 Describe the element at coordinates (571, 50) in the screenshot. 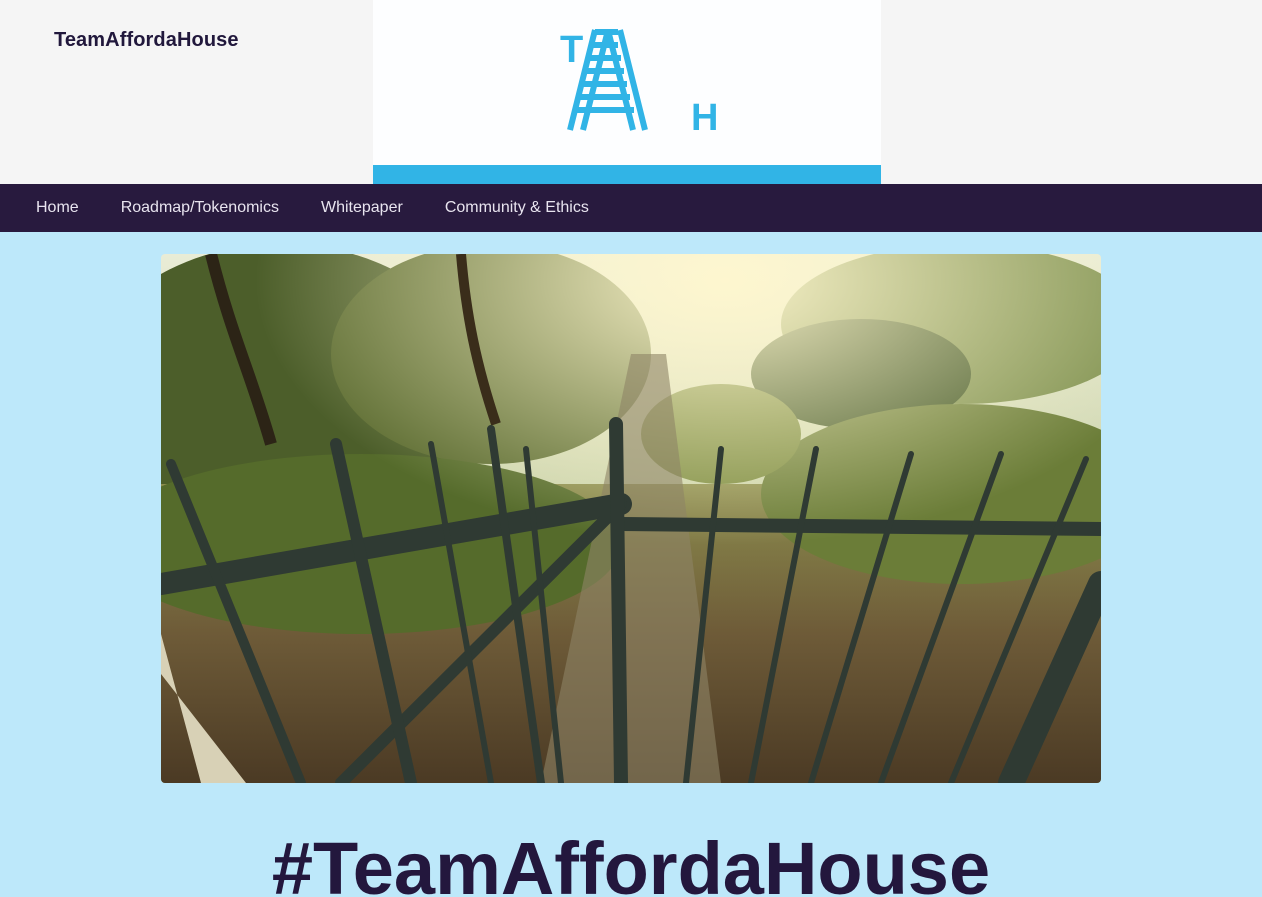

I see `logo-letter-t: T` at that location.